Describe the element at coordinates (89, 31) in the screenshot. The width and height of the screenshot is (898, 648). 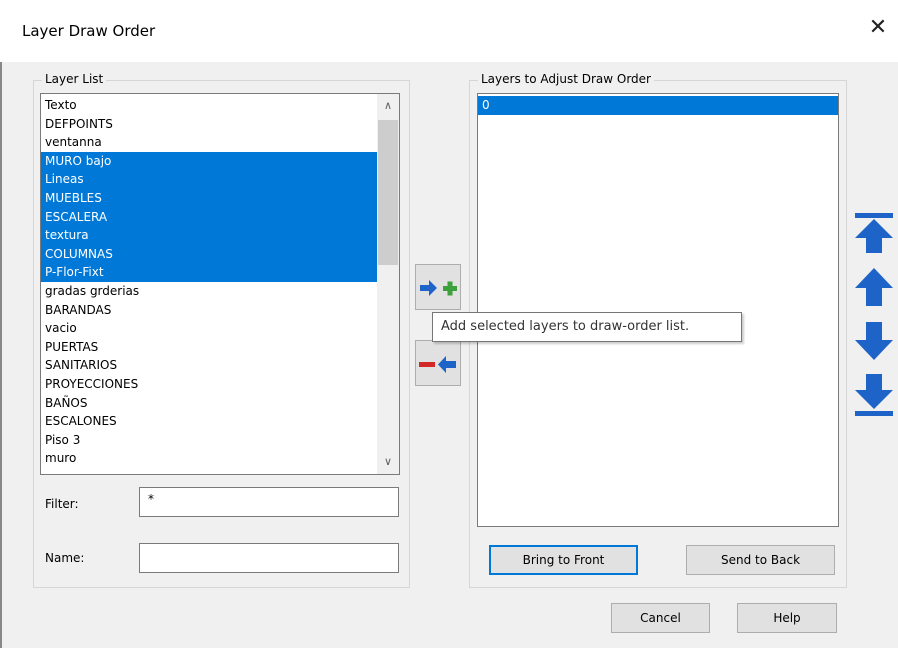
I see `dialog-title: Layer Draw Order` at that location.